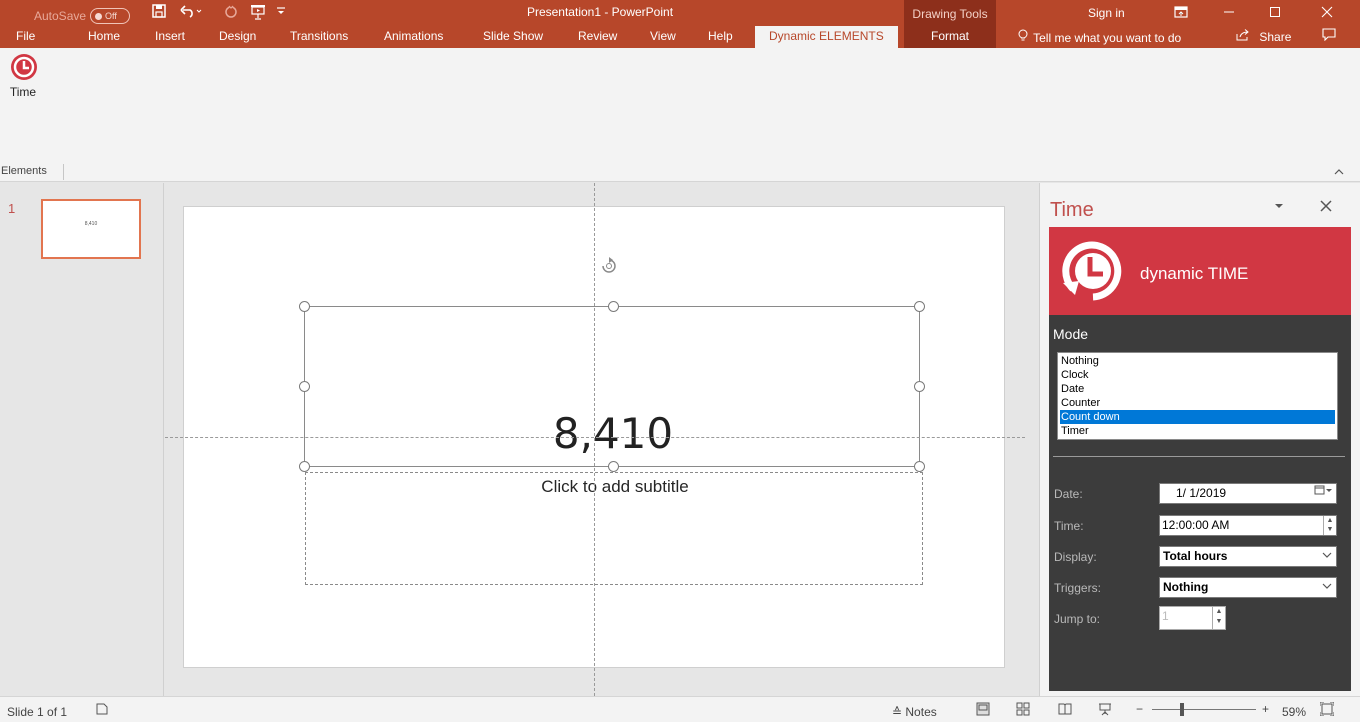  Describe the element at coordinates (1275, 13) in the screenshot. I see `maximize-icon` at that location.